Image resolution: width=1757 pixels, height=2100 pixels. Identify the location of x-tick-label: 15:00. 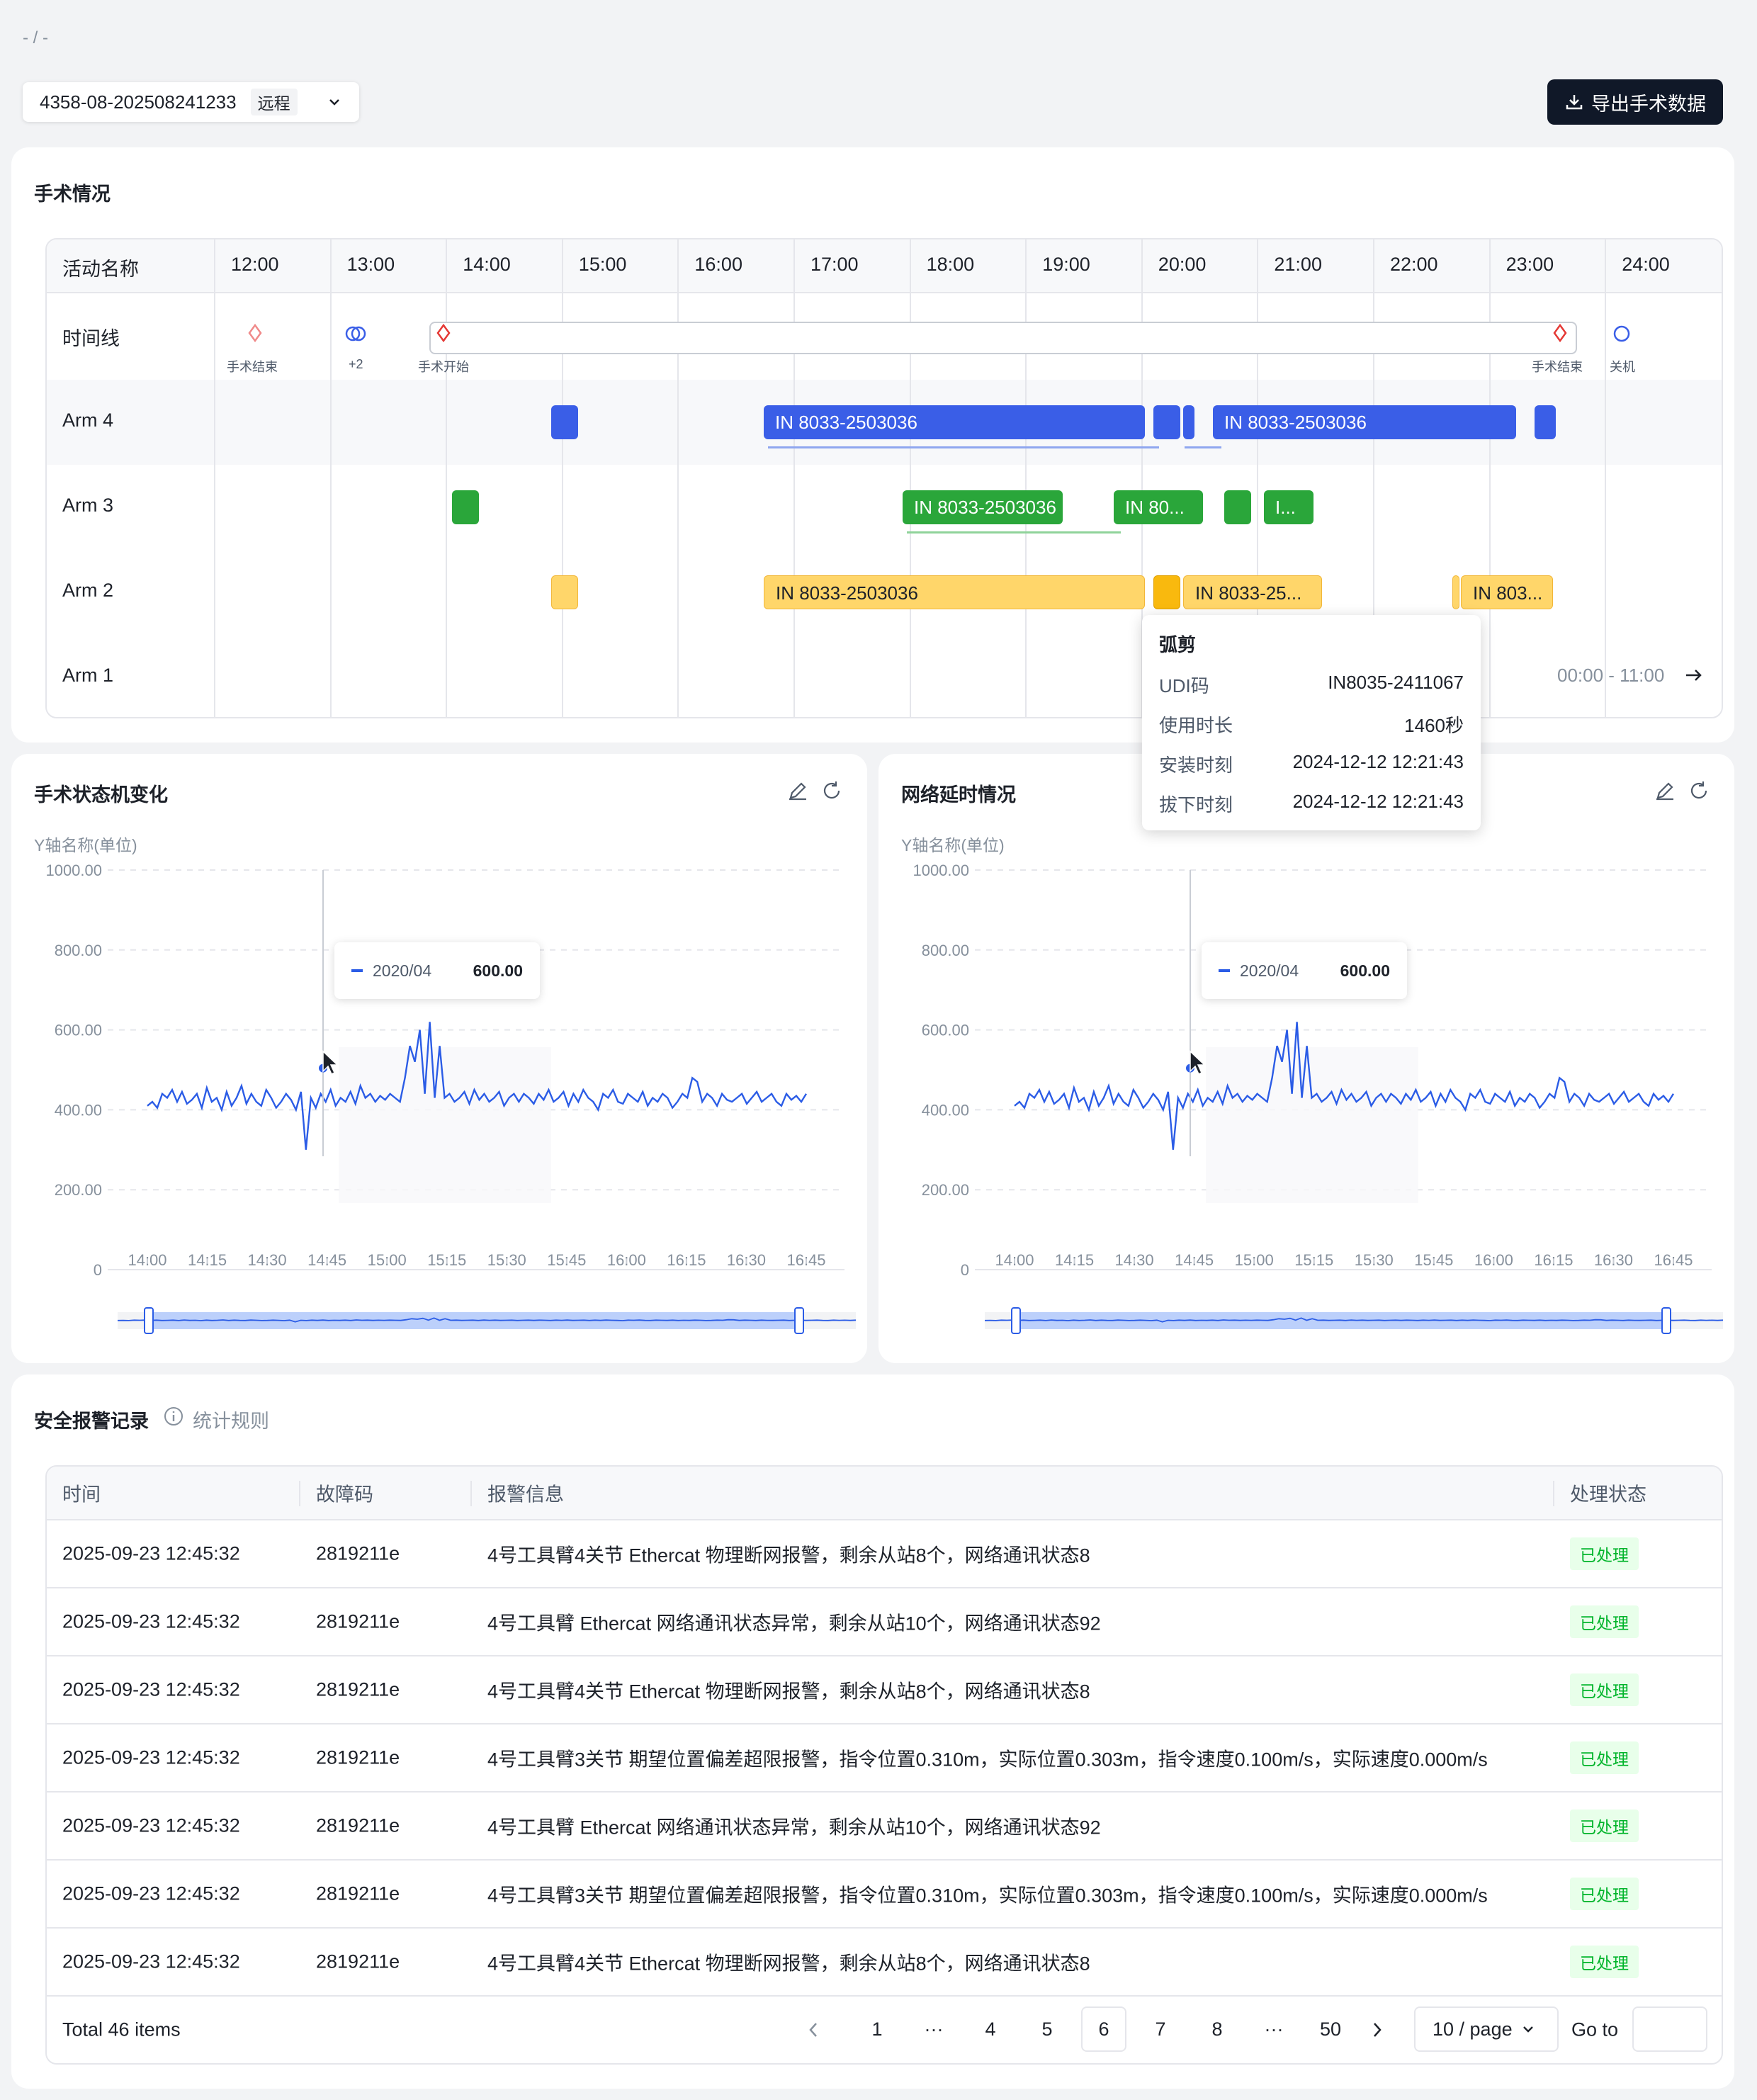
(1254, 1260).